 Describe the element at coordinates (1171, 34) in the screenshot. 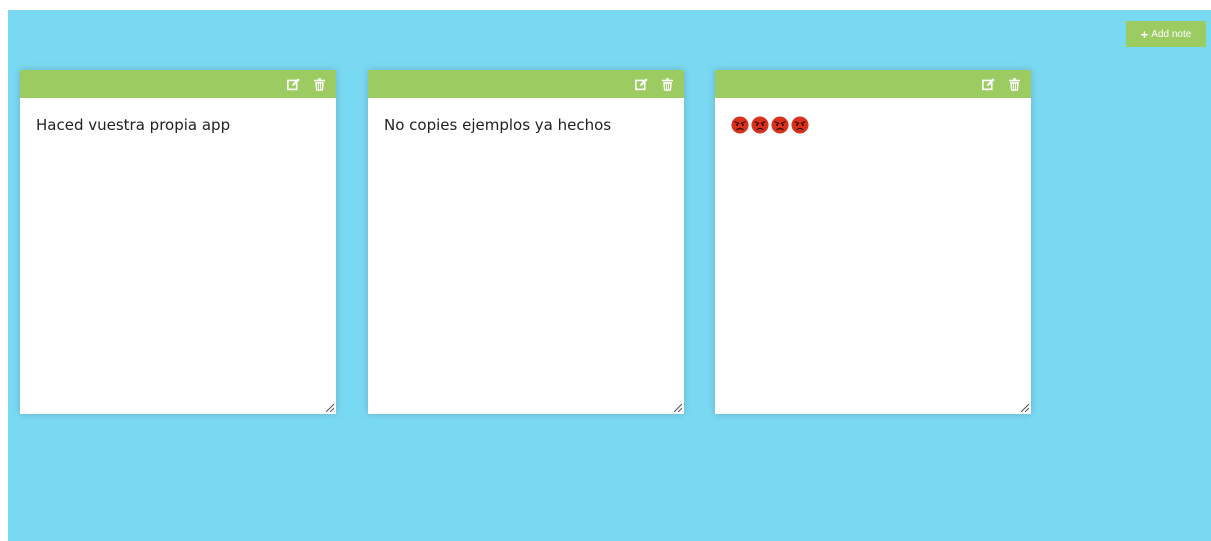

I see `add-note-label: Add note` at that location.